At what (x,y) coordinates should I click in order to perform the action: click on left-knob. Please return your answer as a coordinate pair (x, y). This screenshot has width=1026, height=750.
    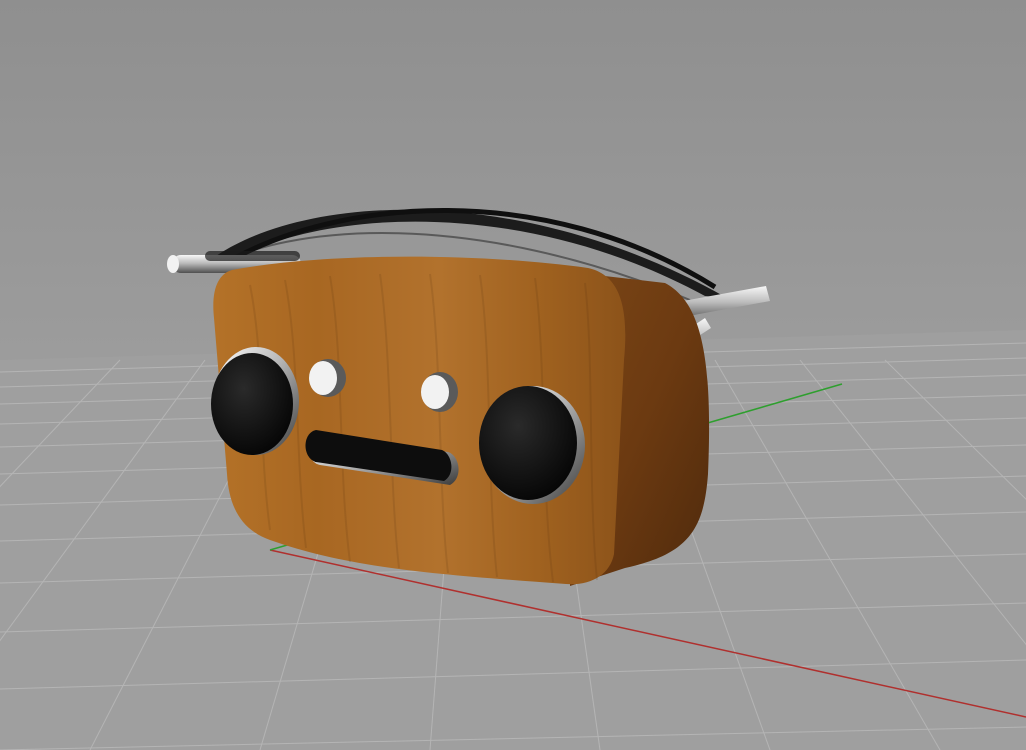
    Looking at the image, I should click on (327, 378).